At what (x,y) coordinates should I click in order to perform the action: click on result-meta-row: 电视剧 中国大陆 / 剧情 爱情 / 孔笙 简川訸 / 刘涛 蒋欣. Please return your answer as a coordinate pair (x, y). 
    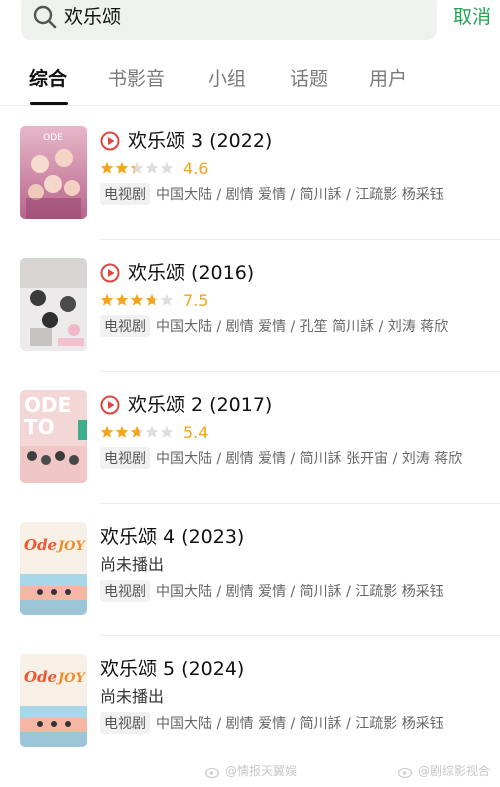
    Looking at the image, I should click on (274, 326).